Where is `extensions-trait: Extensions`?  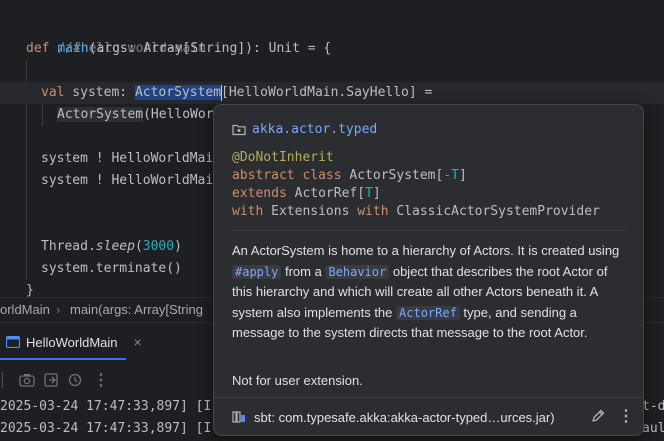 extensions-trait: Extensions is located at coordinates (310, 211).